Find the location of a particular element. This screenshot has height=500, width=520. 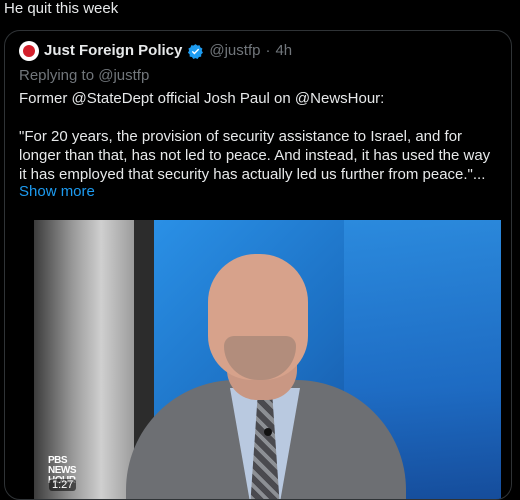

quoted-post-header: Just Foreign Policy @justfp · 4h is located at coordinates (155, 51).